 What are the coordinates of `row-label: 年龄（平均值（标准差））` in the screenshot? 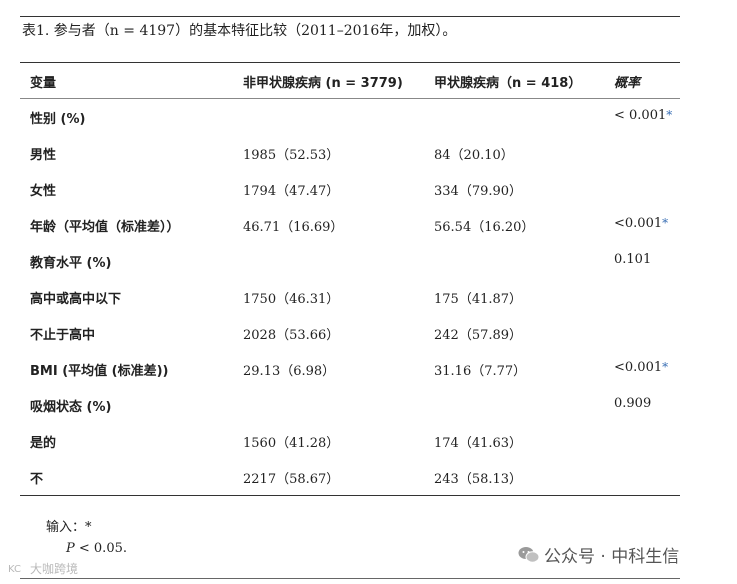 It's located at (105, 227).